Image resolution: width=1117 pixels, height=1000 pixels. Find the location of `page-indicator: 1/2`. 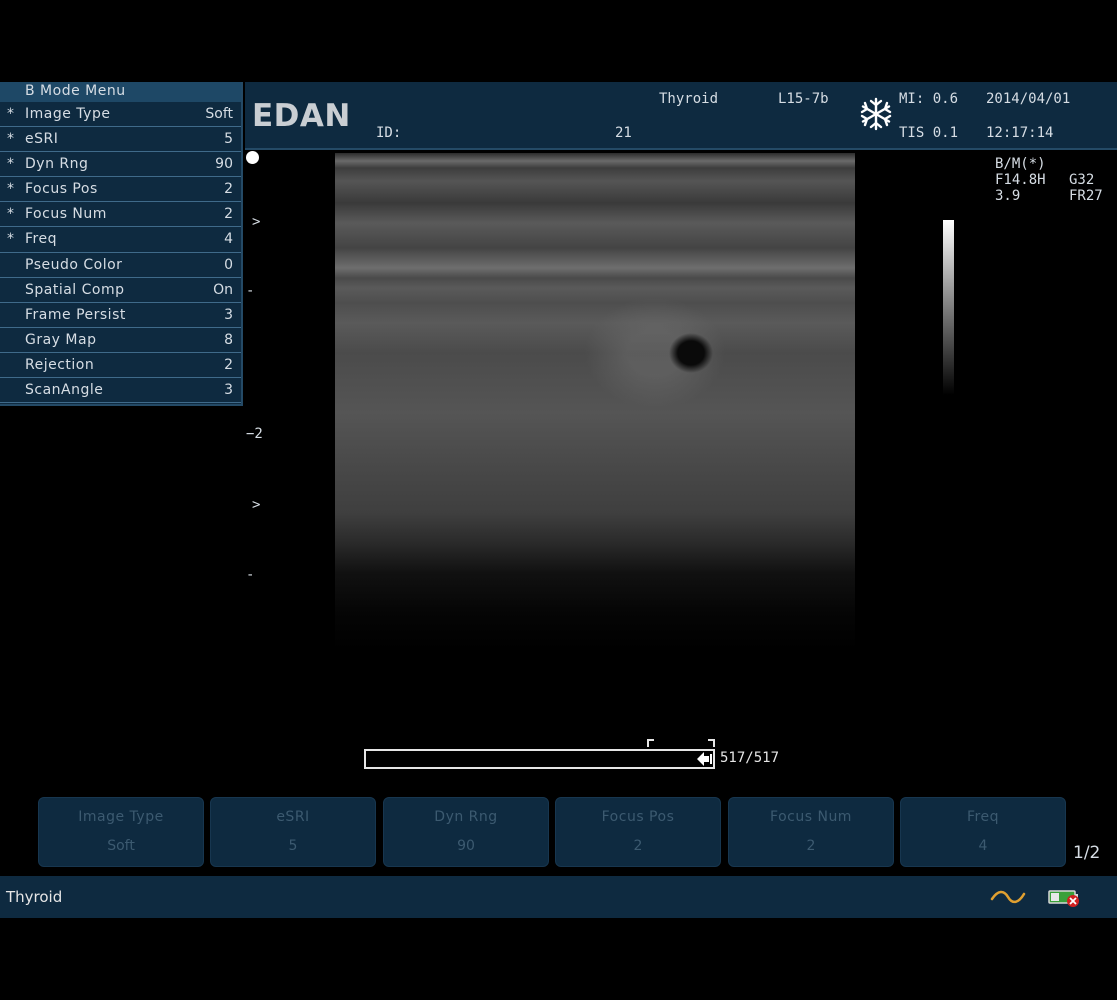

page-indicator: 1/2 is located at coordinates (1086, 853).